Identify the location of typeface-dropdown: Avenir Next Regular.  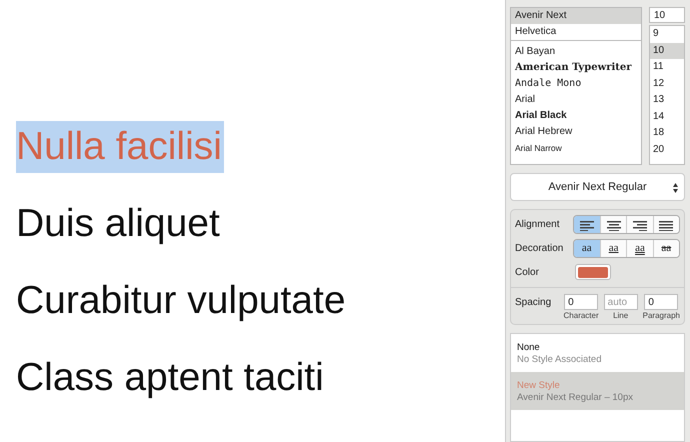
(597, 187).